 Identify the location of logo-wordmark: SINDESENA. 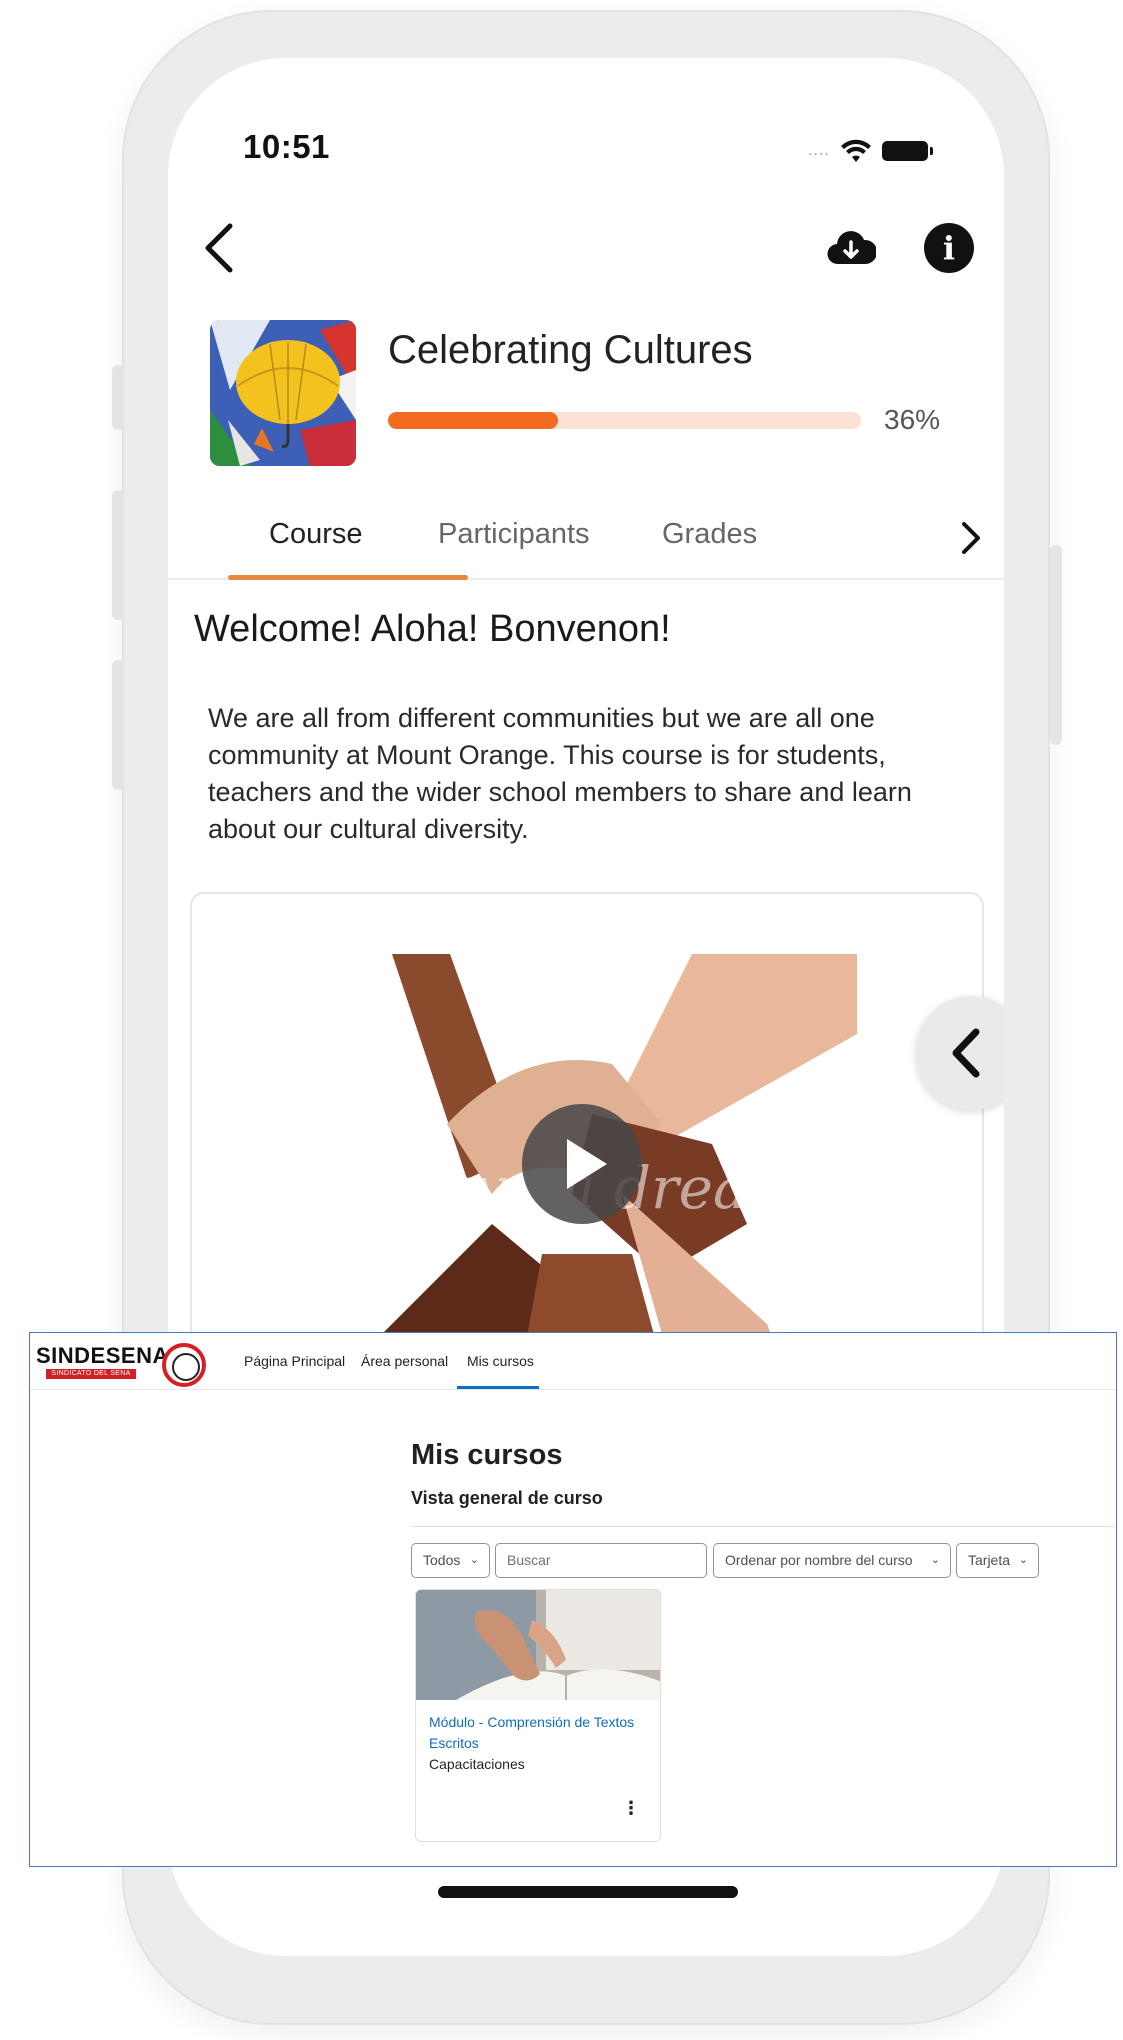
(102, 1355).